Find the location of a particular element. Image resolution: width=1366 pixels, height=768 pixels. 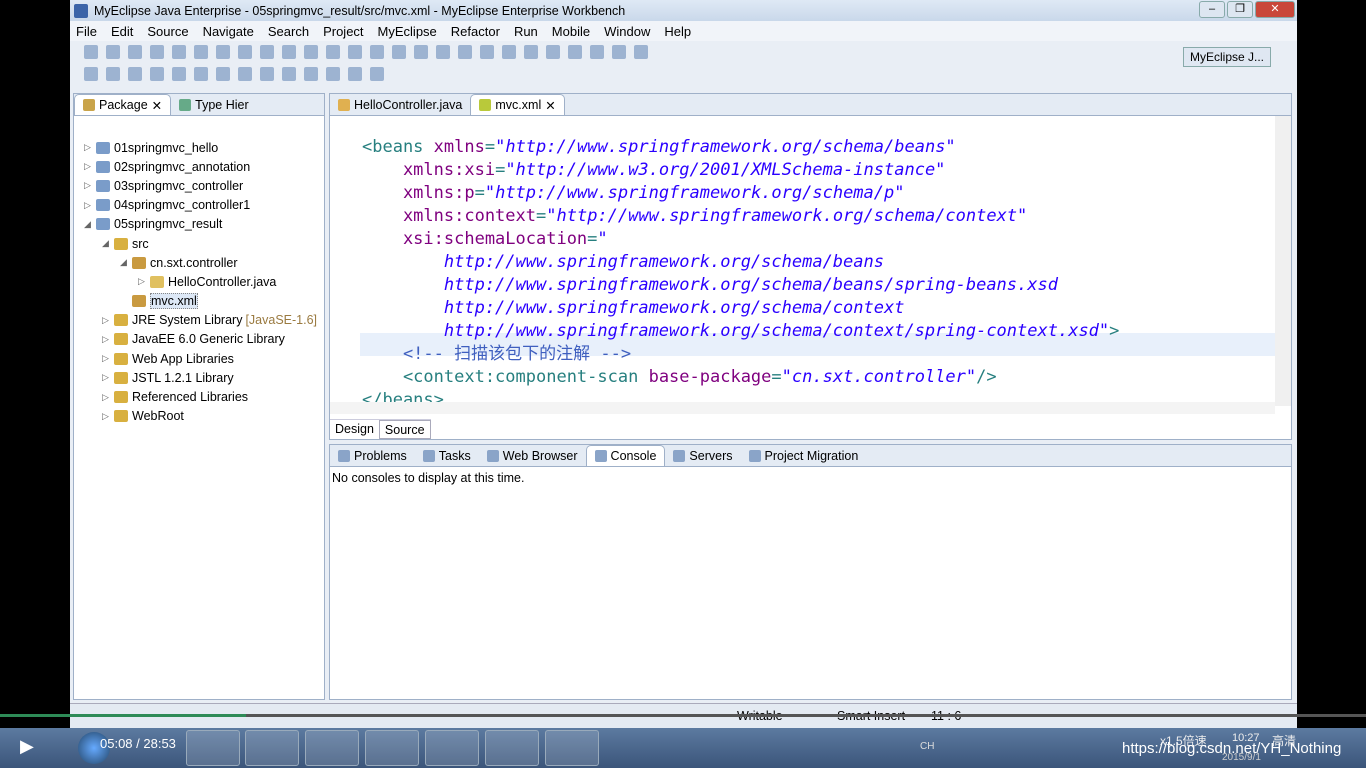

tab-tasks: Tasks is located at coordinates (447, 455).